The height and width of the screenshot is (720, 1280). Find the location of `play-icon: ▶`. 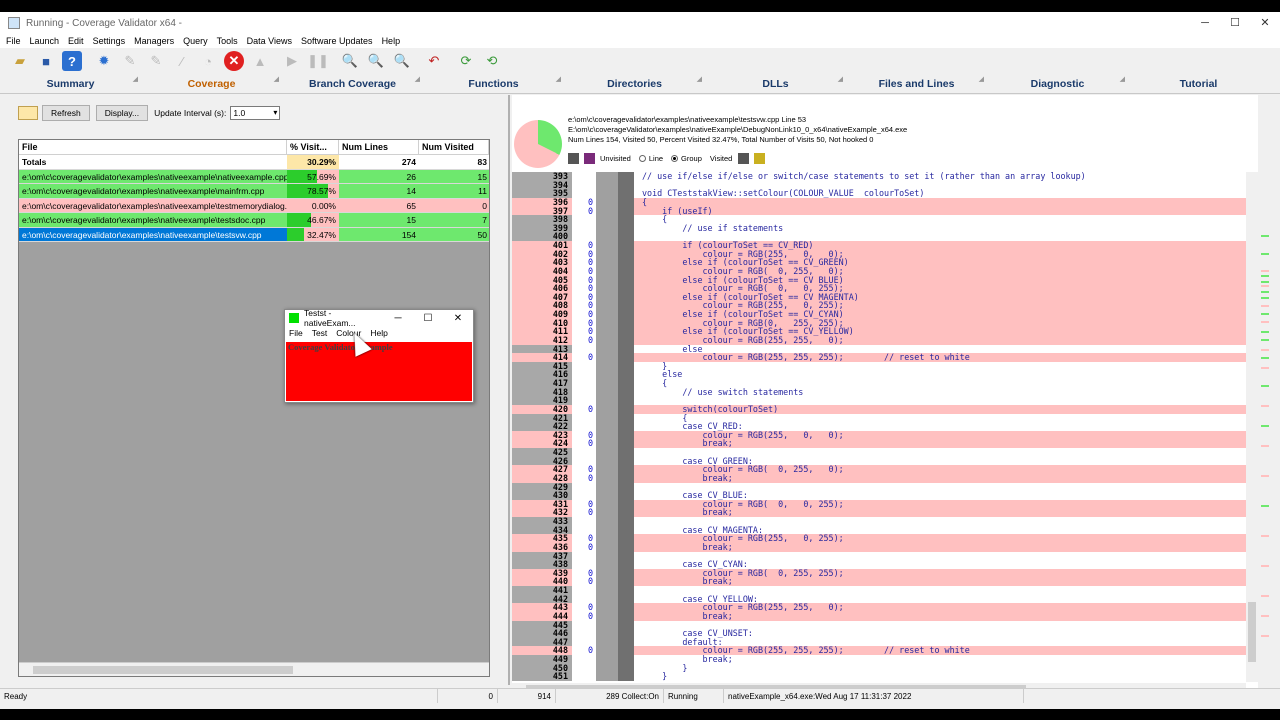

play-icon: ▶ is located at coordinates (292, 61).